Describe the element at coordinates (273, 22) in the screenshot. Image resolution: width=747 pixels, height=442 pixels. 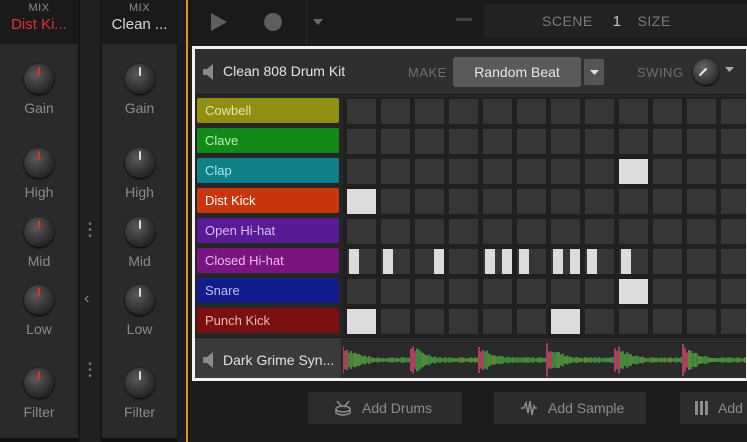
I see `record-button` at that location.